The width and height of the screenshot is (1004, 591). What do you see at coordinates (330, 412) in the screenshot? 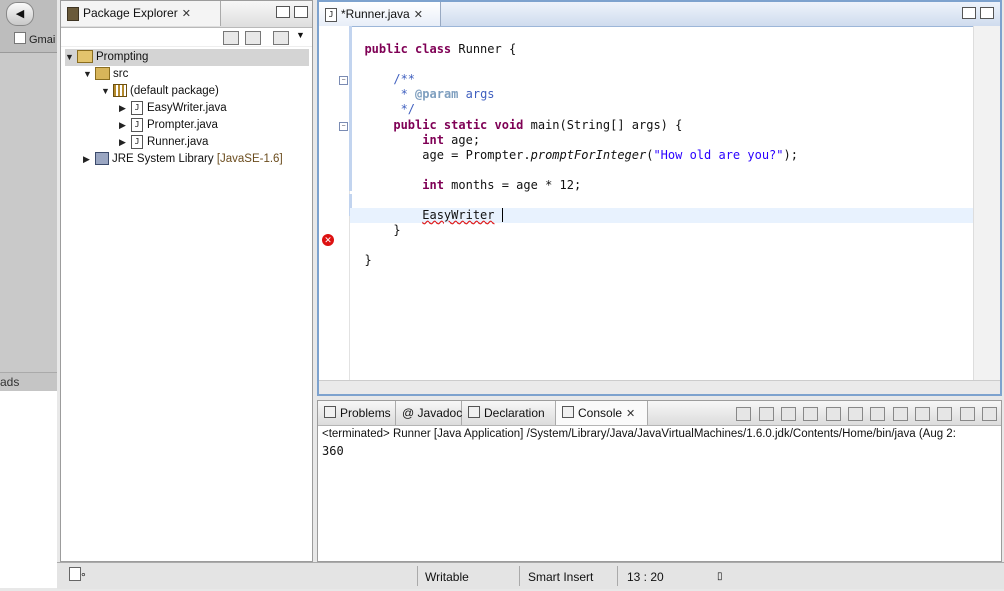
I see `problems-icon` at bounding box center [330, 412].